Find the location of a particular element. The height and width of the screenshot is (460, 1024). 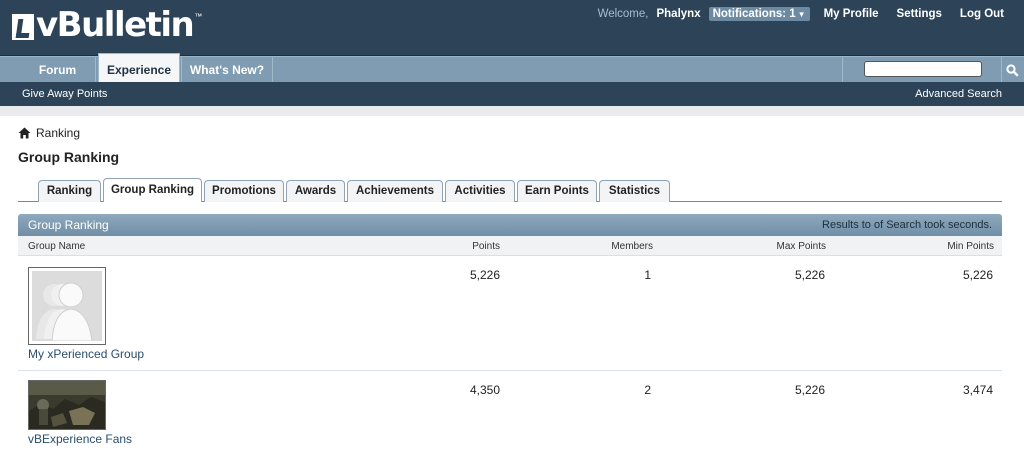

tab-group-ranking: Group Ranking is located at coordinates (152, 190).